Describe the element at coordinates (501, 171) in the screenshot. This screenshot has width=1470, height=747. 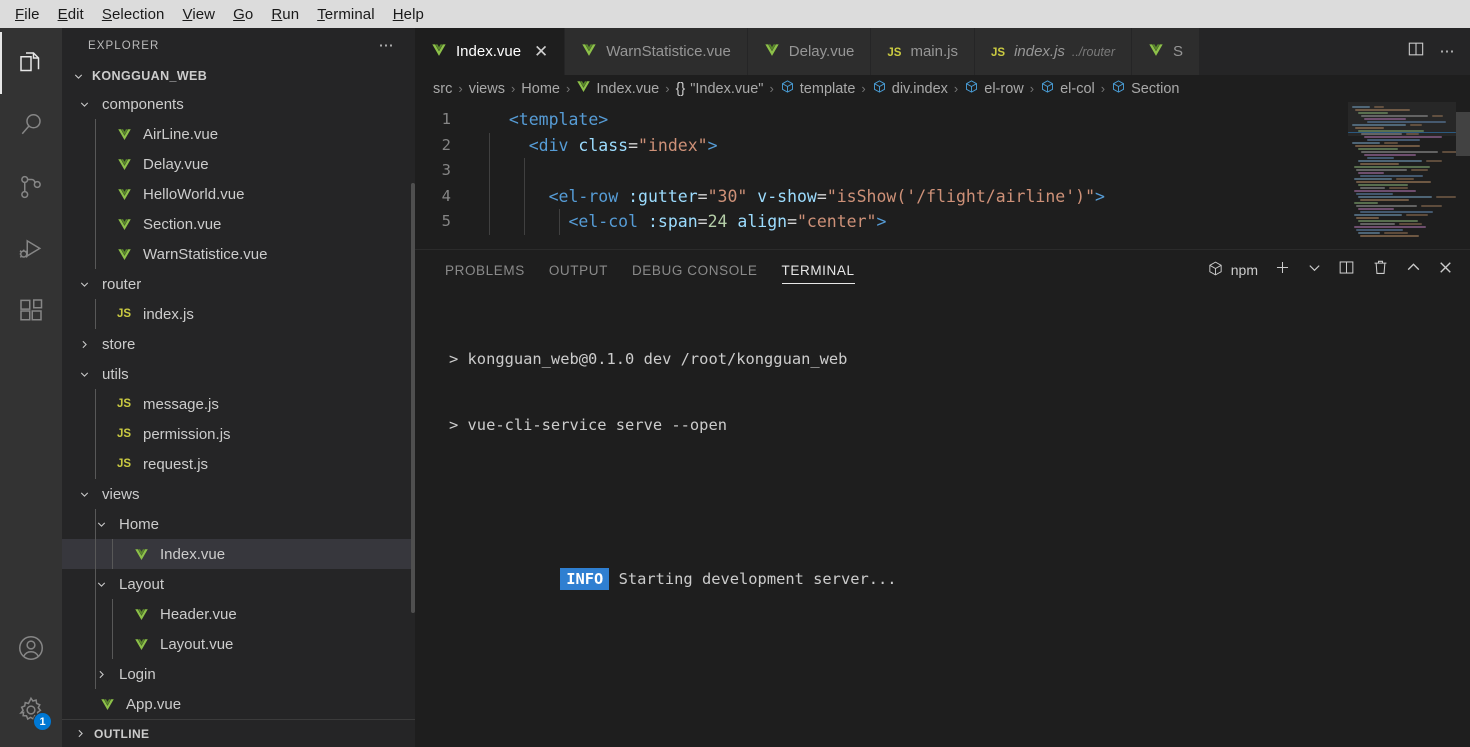
I see `code-text` at that location.